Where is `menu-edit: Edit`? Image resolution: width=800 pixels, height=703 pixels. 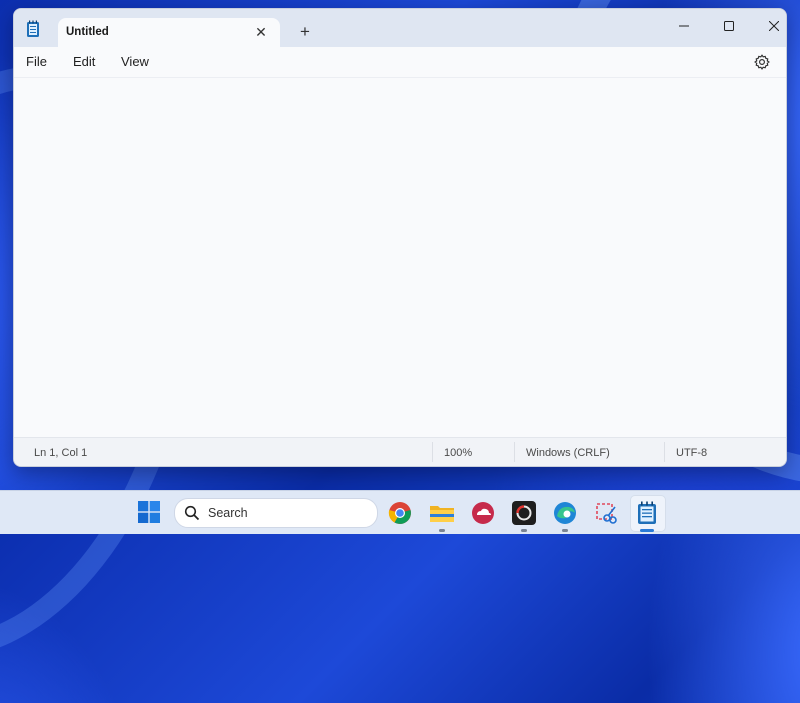
menu-edit: Edit is located at coordinates (84, 61).